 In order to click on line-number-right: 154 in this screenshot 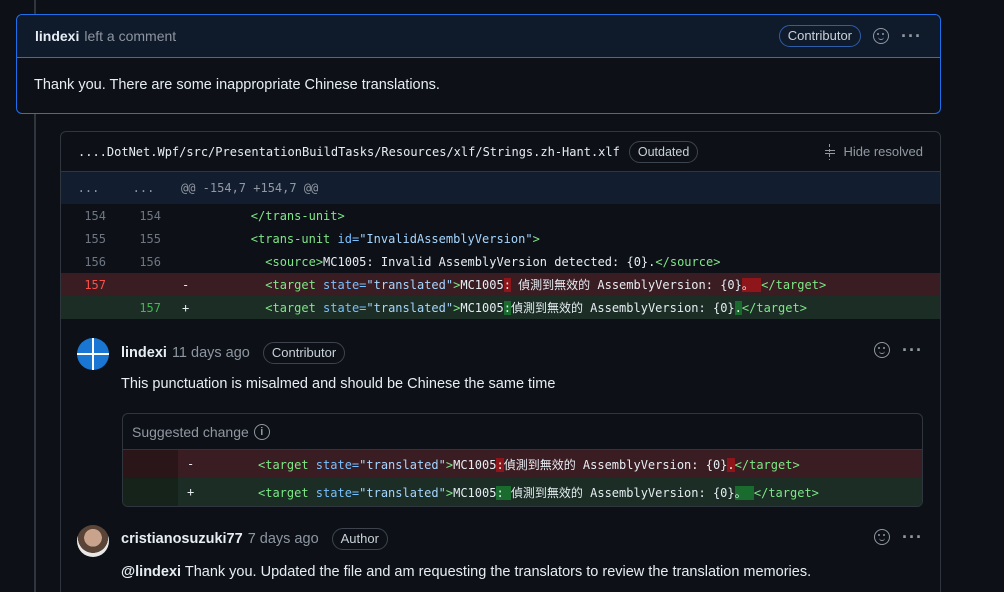, I will do `click(143, 216)`.